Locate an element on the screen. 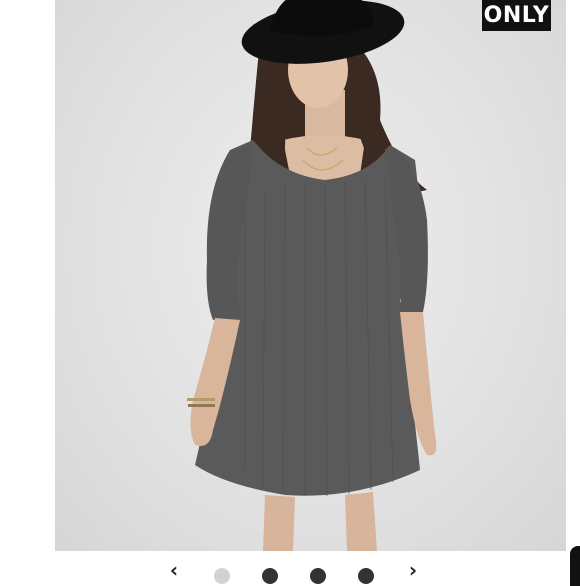 The width and height of the screenshot is (580, 586). scroll-edge-tab is located at coordinates (575, 566).